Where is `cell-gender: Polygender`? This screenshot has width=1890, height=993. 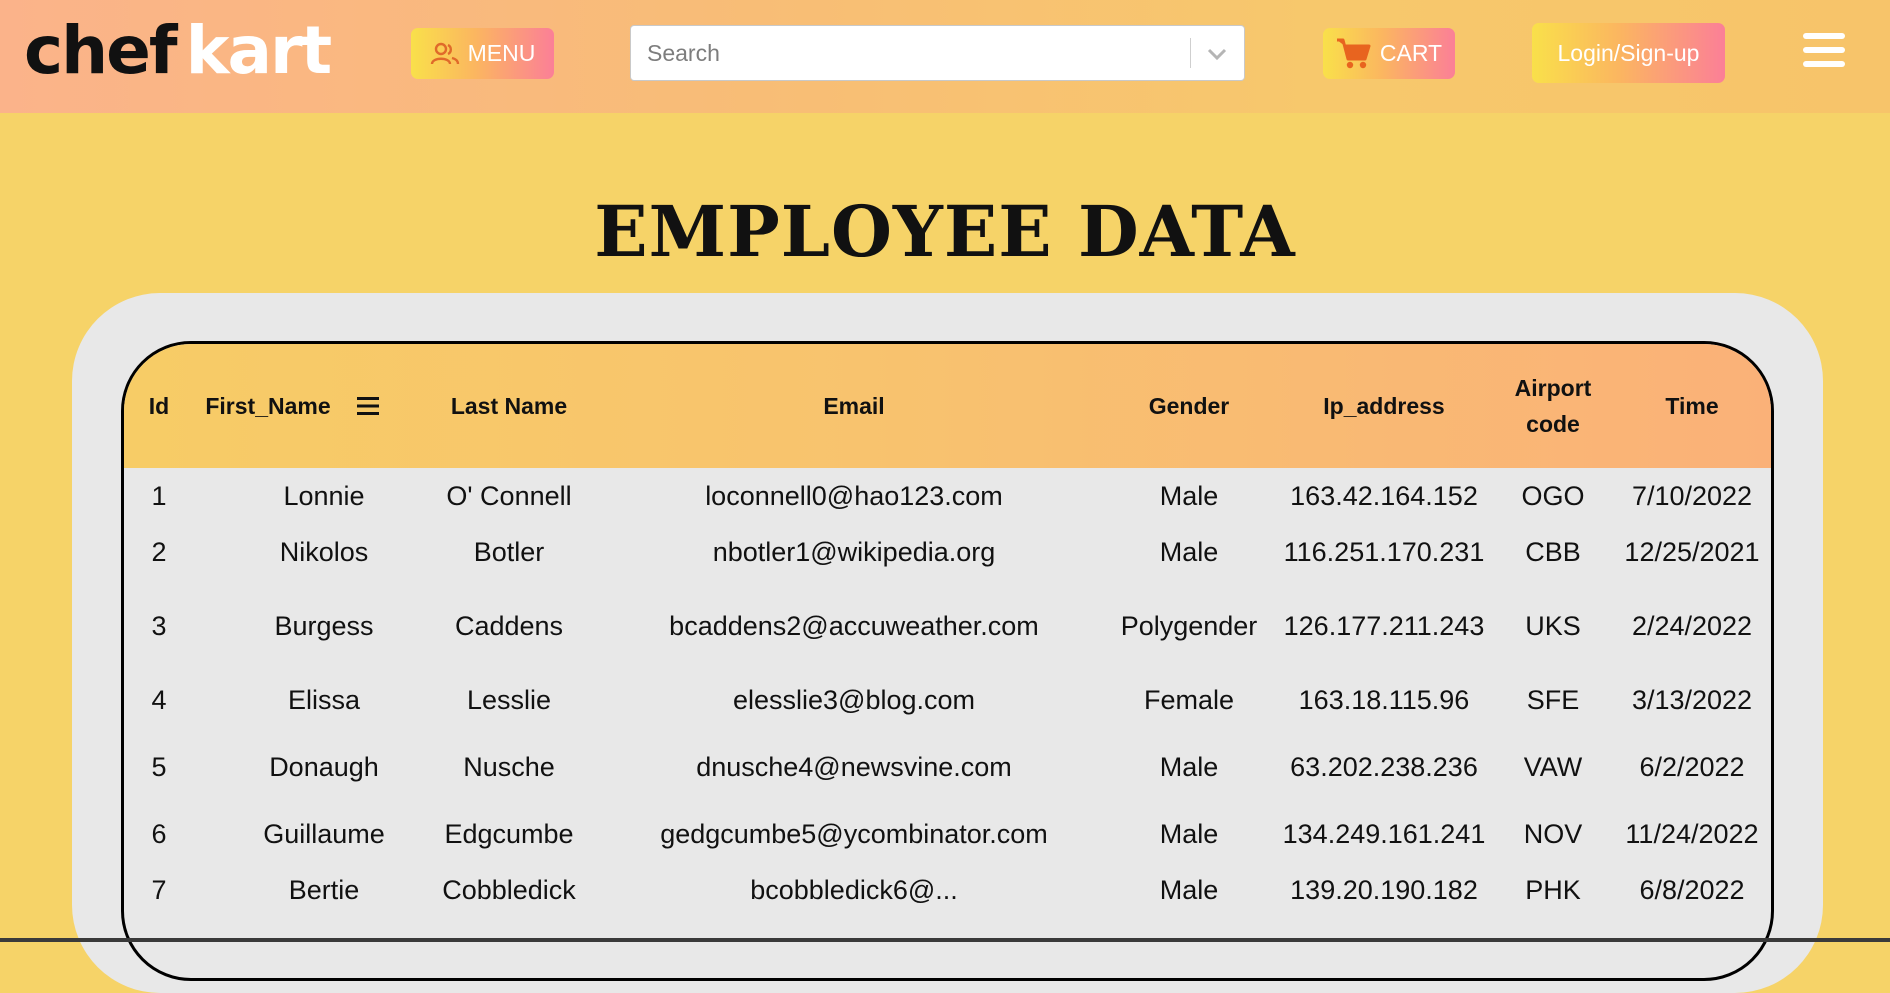
cell-gender: Polygender is located at coordinates (1189, 625).